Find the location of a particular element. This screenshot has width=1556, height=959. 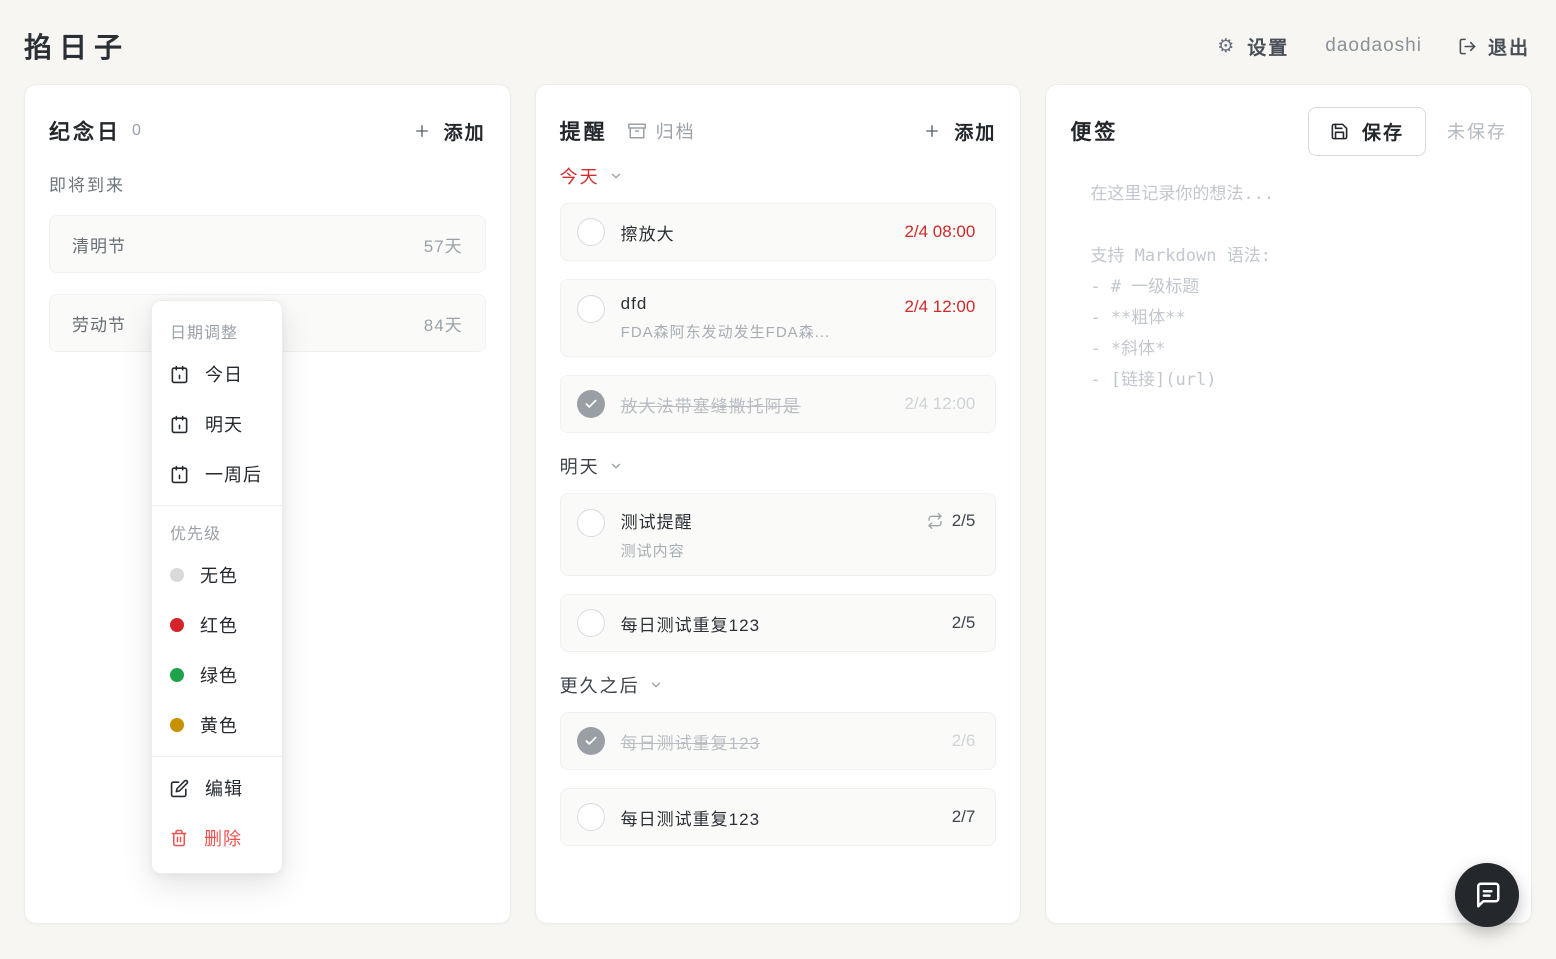

priority-dot-gray is located at coordinates (177, 575).